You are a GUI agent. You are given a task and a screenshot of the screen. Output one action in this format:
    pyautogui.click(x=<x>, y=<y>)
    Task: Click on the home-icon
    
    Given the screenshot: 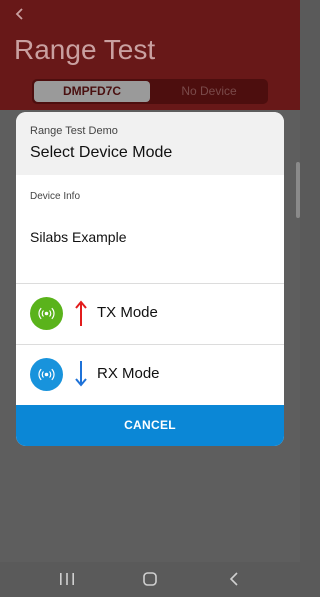 What is the action you would take?
    pyautogui.click(x=150, y=579)
    